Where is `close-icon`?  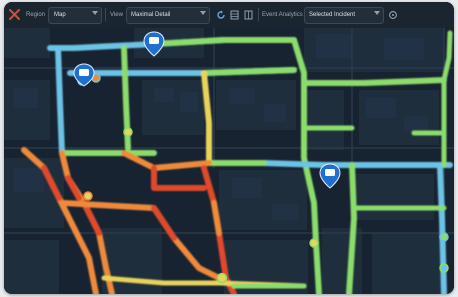 close-icon is located at coordinates (14, 14).